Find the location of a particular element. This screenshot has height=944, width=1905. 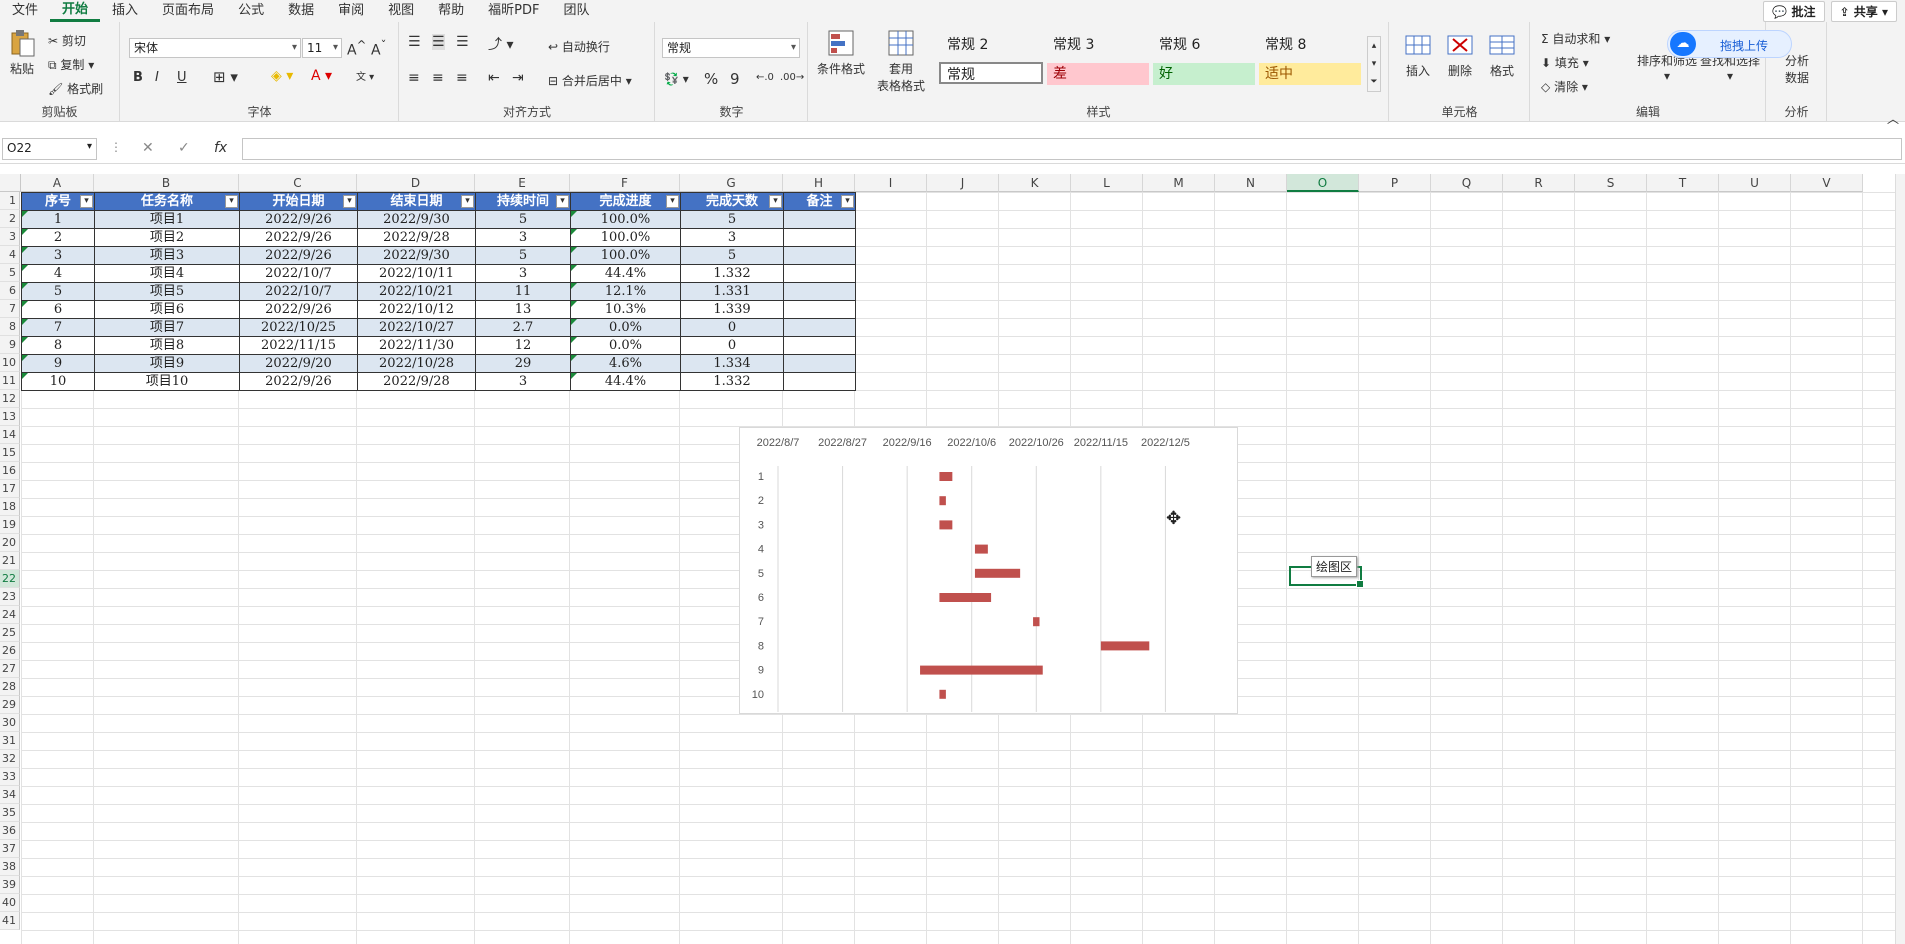

column-header-P: P is located at coordinates (1395, 183).